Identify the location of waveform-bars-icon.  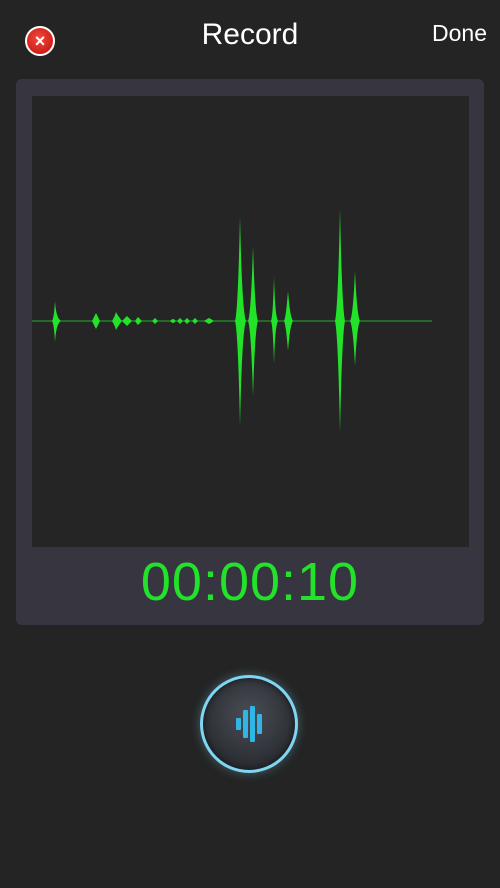
(249, 724).